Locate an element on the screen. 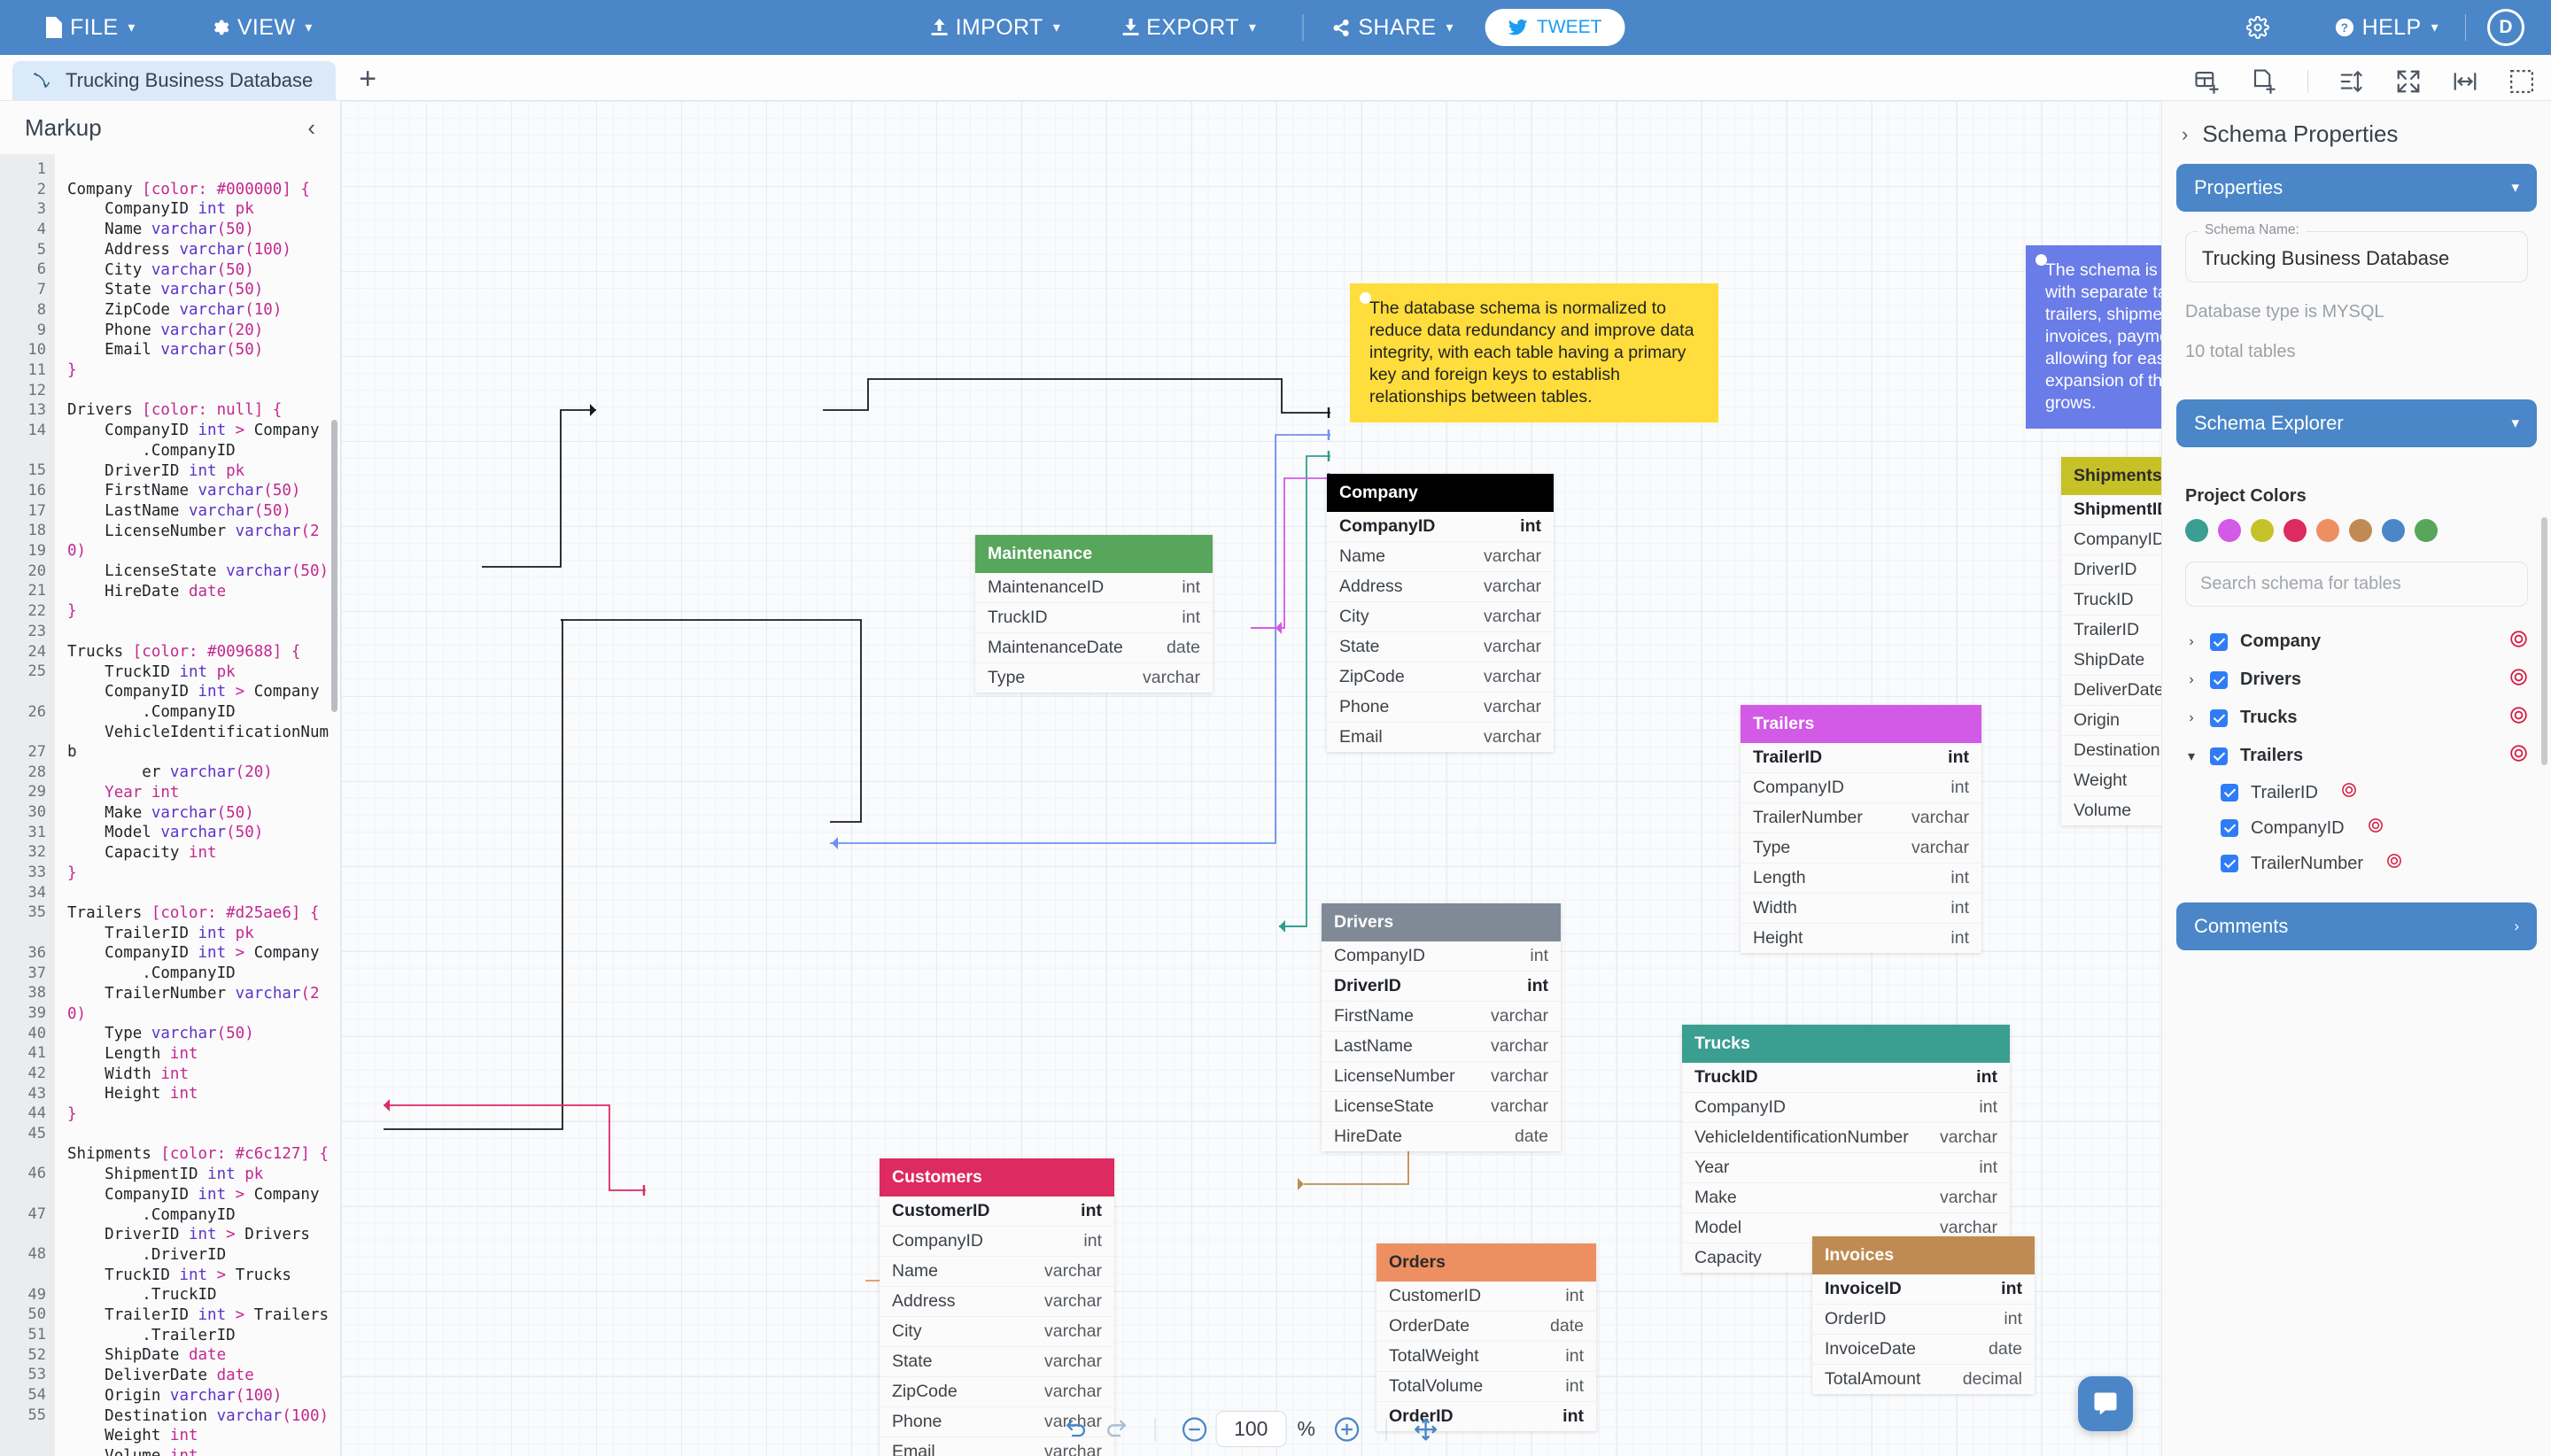 The image size is (2551, 1456). undo-icon is located at coordinates (1075, 1429).